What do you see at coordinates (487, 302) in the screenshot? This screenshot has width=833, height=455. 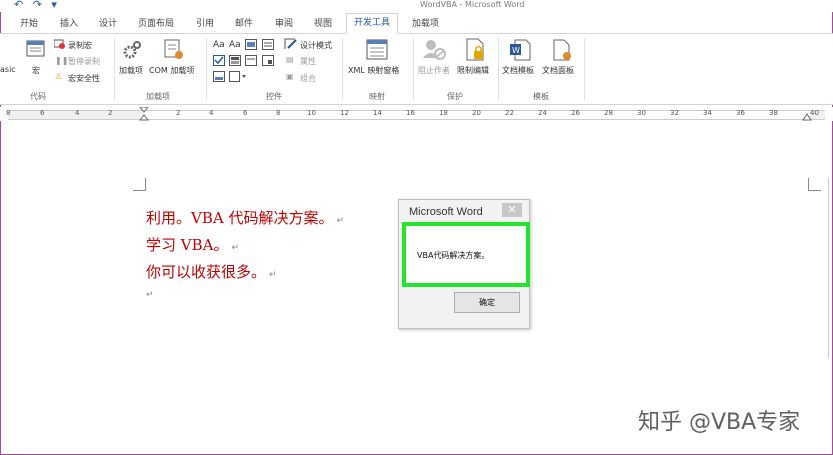 I see `ok-button: 确定` at bounding box center [487, 302].